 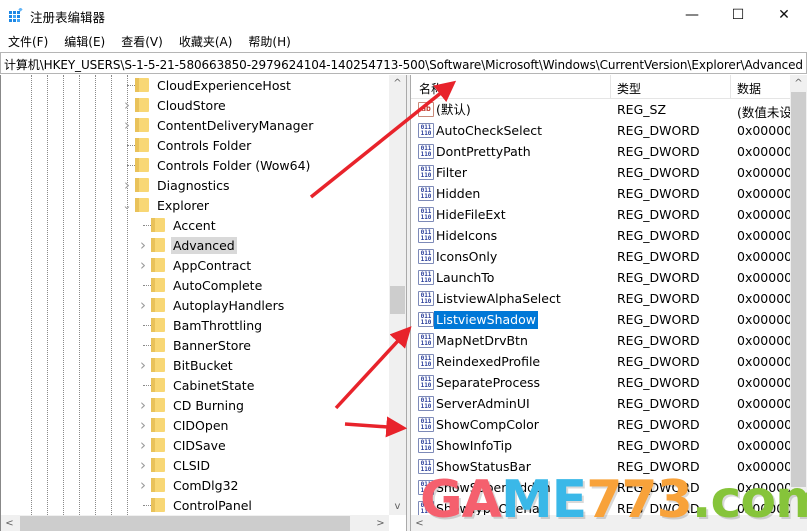 What do you see at coordinates (194, 265) in the screenshot?
I see `tree-item: › AppContract` at bounding box center [194, 265].